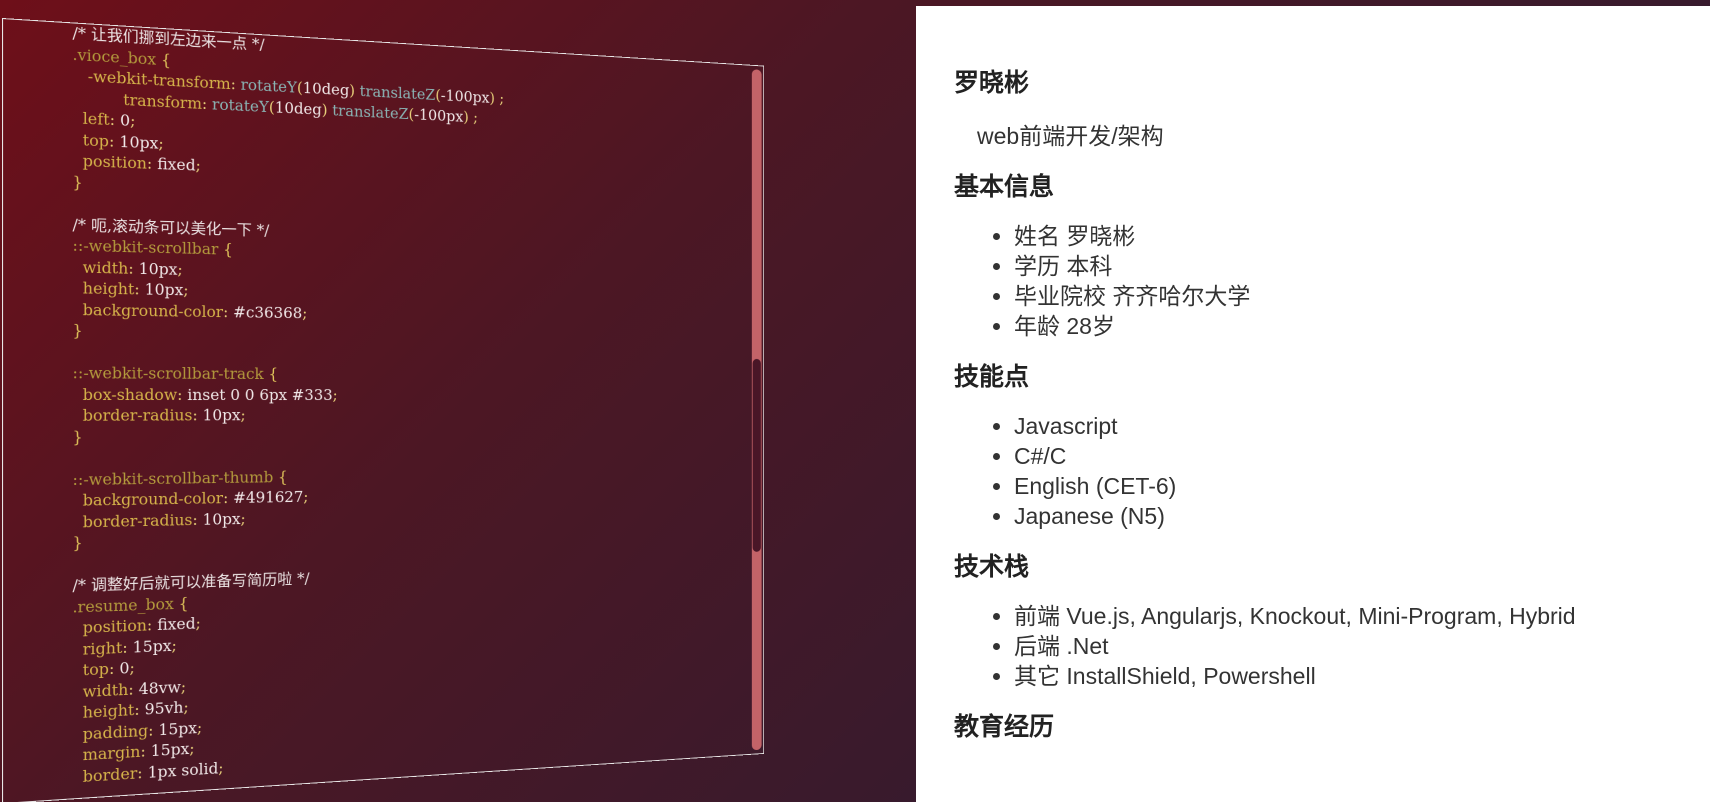 The height and width of the screenshot is (802, 1710). What do you see at coordinates (103, 289) in the screenshot?
I see `code-token: height` at bounding box center [103, 289].